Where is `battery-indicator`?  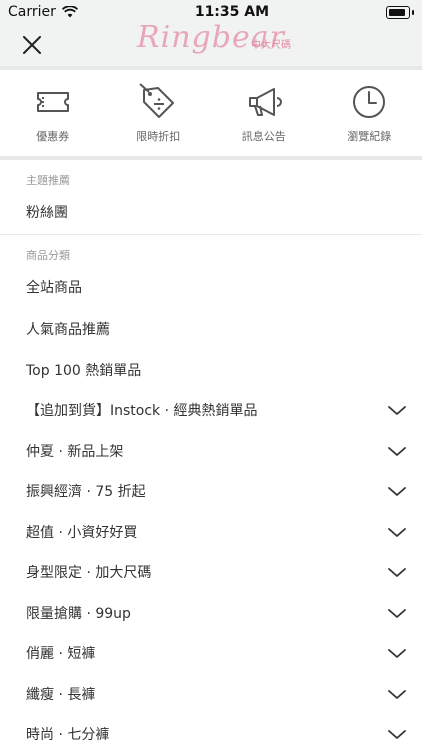 battery-indicator is located at coordinates (400, 12).